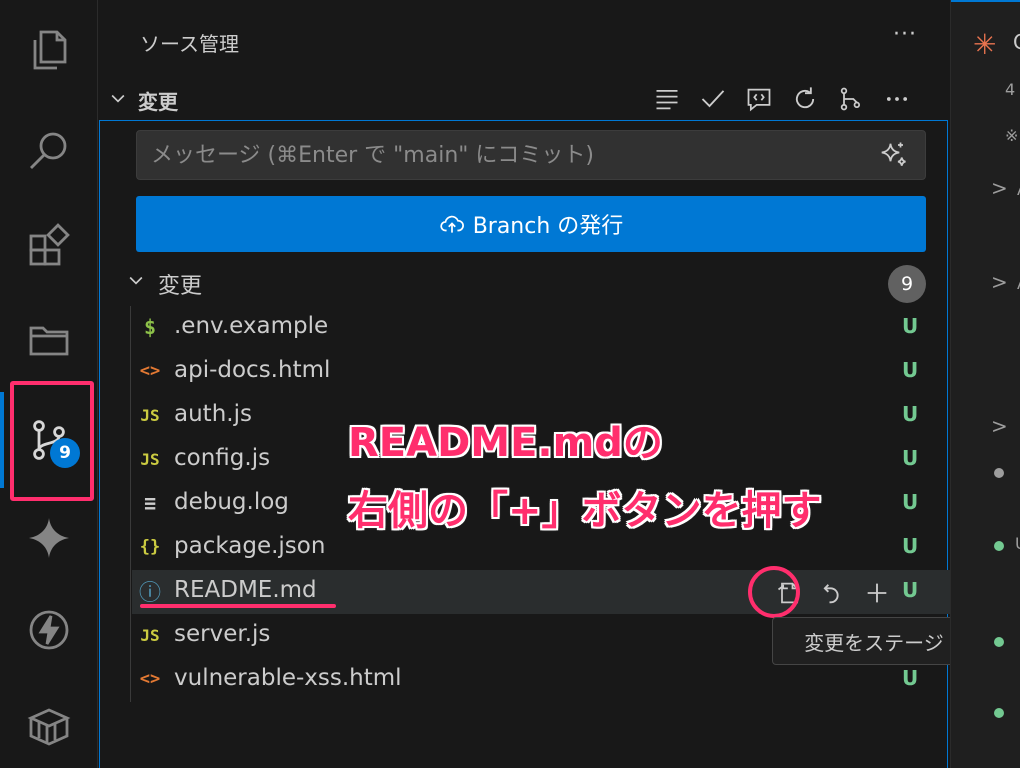  Describe the element at coordinates (222, 634) in the screenshot. I see `file-name: server.js` at that location.